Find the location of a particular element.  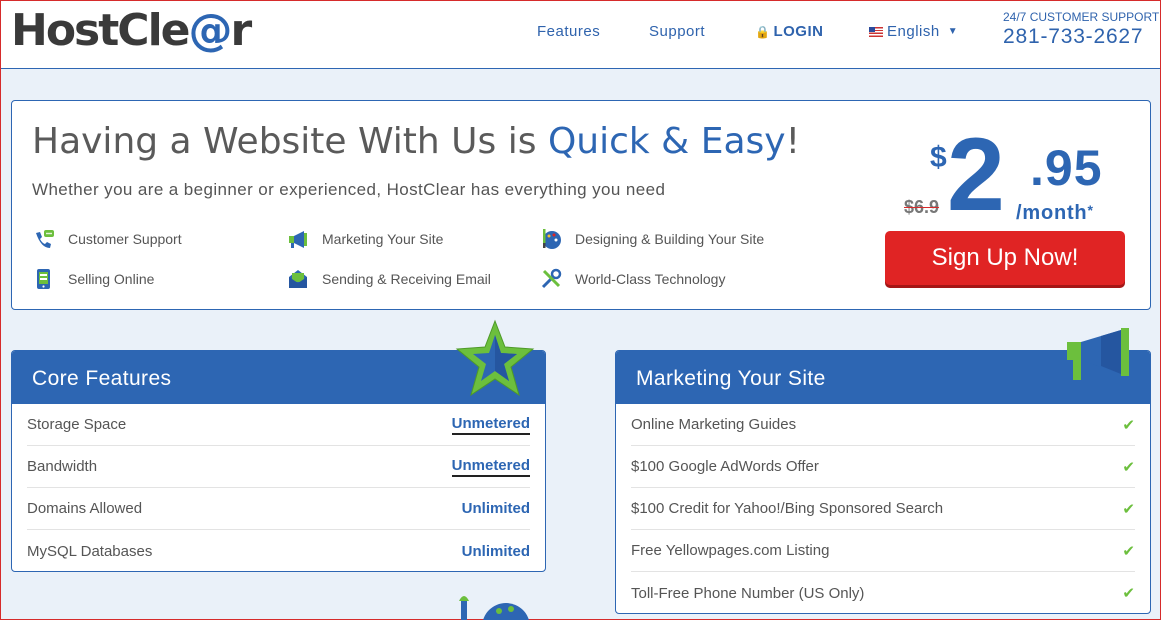

nav-support: Support is located at coordinates (677, 31).